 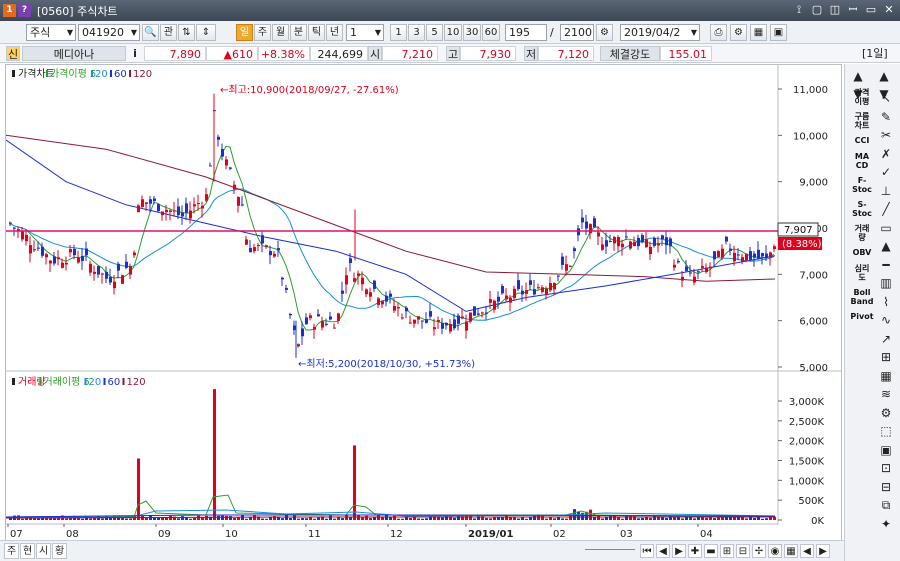 I want to click on drawing-tool-icon: ⊞, so click(x=886, y=357).